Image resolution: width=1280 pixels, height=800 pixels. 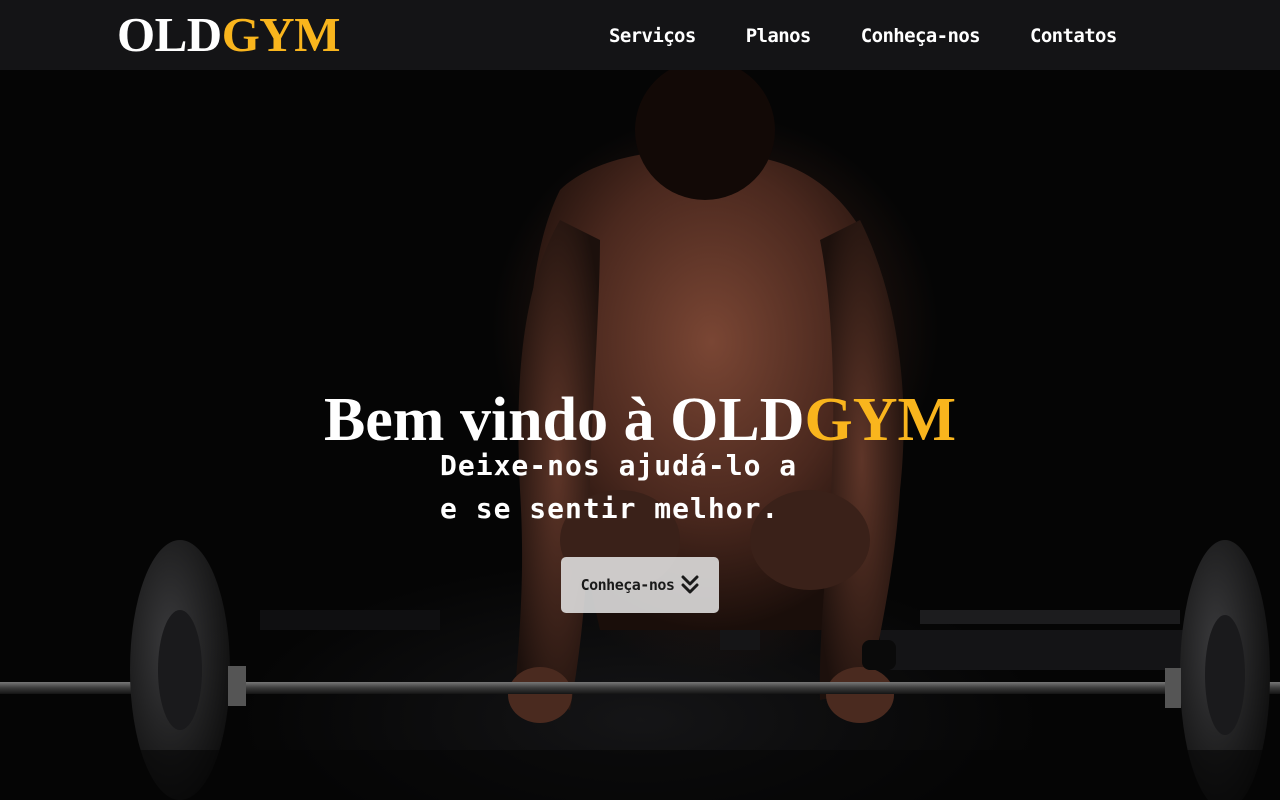 I want to click on conheca-nos-button: Conheça-nos, so click(x=640, y=585).